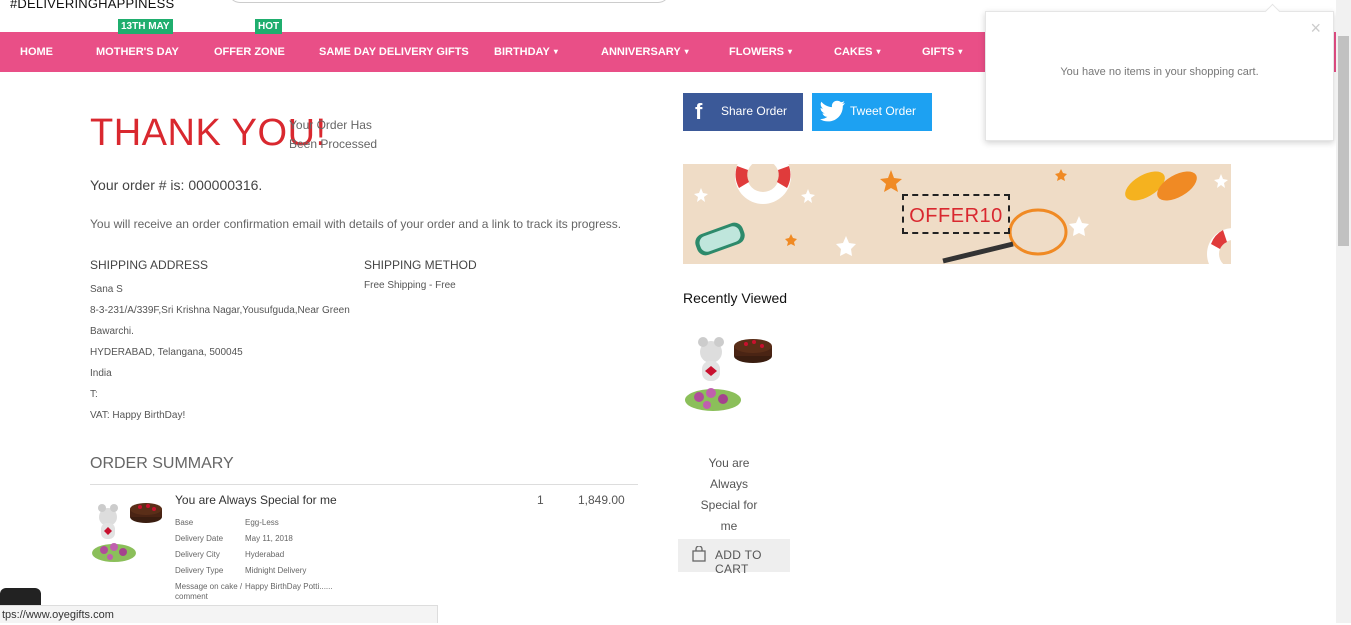 The width and height of the screenshot is (1351, 625). Describe the element at coordinates (1343, 141) in the screenshot. I see `scrollbar-thumb` at that location.